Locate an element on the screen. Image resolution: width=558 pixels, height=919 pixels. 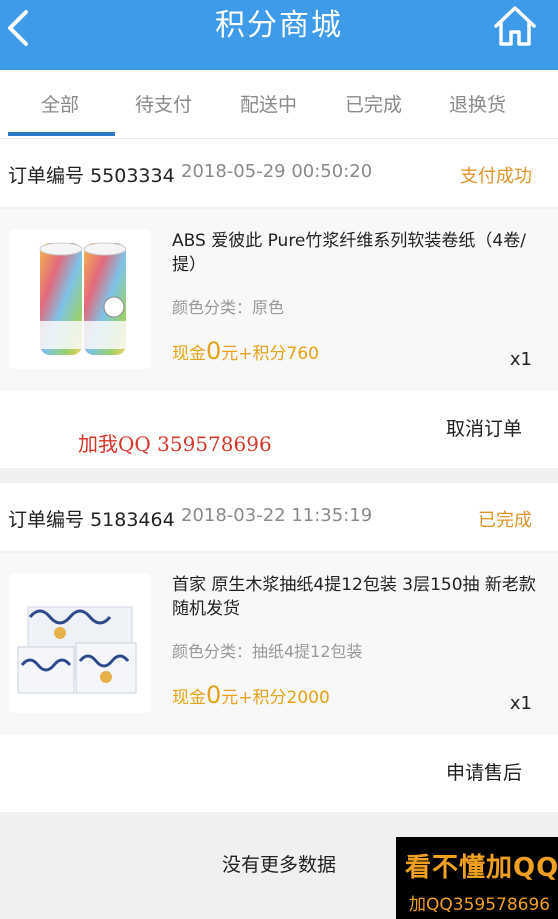
order-status: 支付成功 is located at coordinates (496, 176).